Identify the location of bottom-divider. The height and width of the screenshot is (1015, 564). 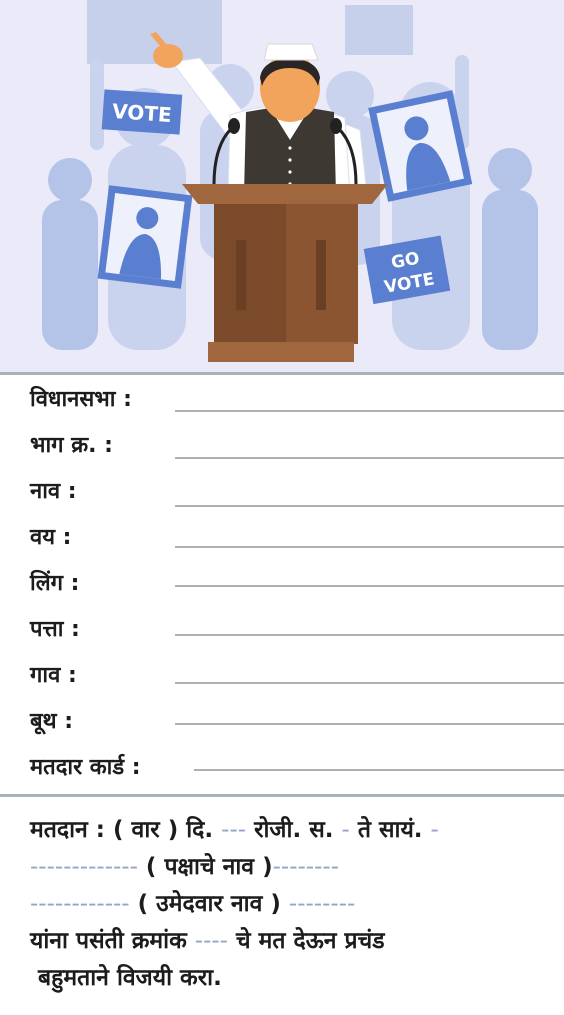
(282, 795).